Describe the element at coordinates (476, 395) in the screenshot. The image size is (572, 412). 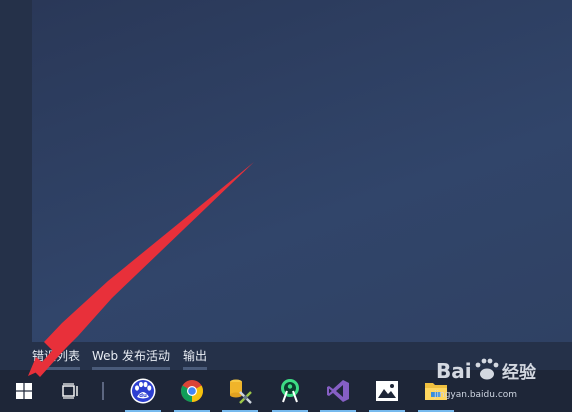
I see `watermark-url: jingyan.baidu.com` at that location.